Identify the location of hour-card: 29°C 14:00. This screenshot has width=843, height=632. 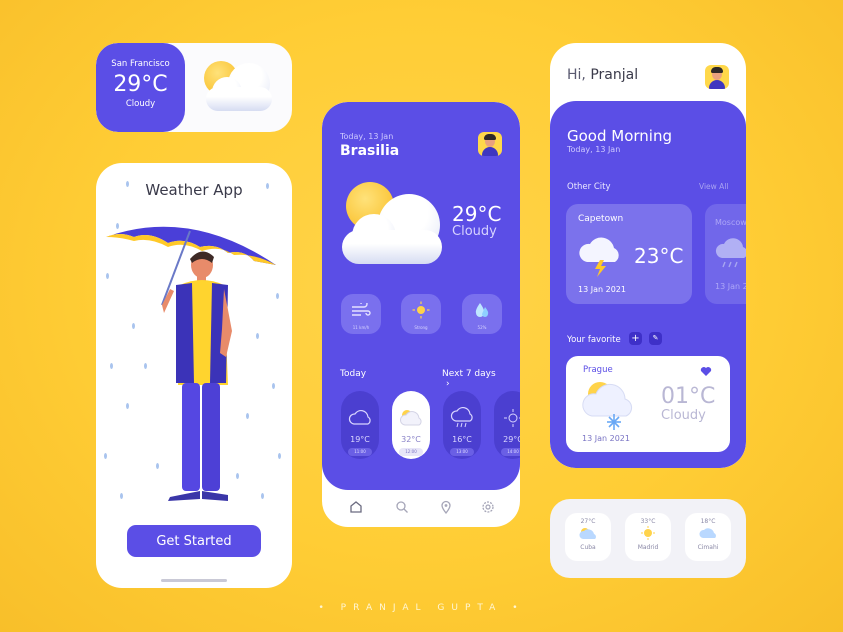
(507, 425).